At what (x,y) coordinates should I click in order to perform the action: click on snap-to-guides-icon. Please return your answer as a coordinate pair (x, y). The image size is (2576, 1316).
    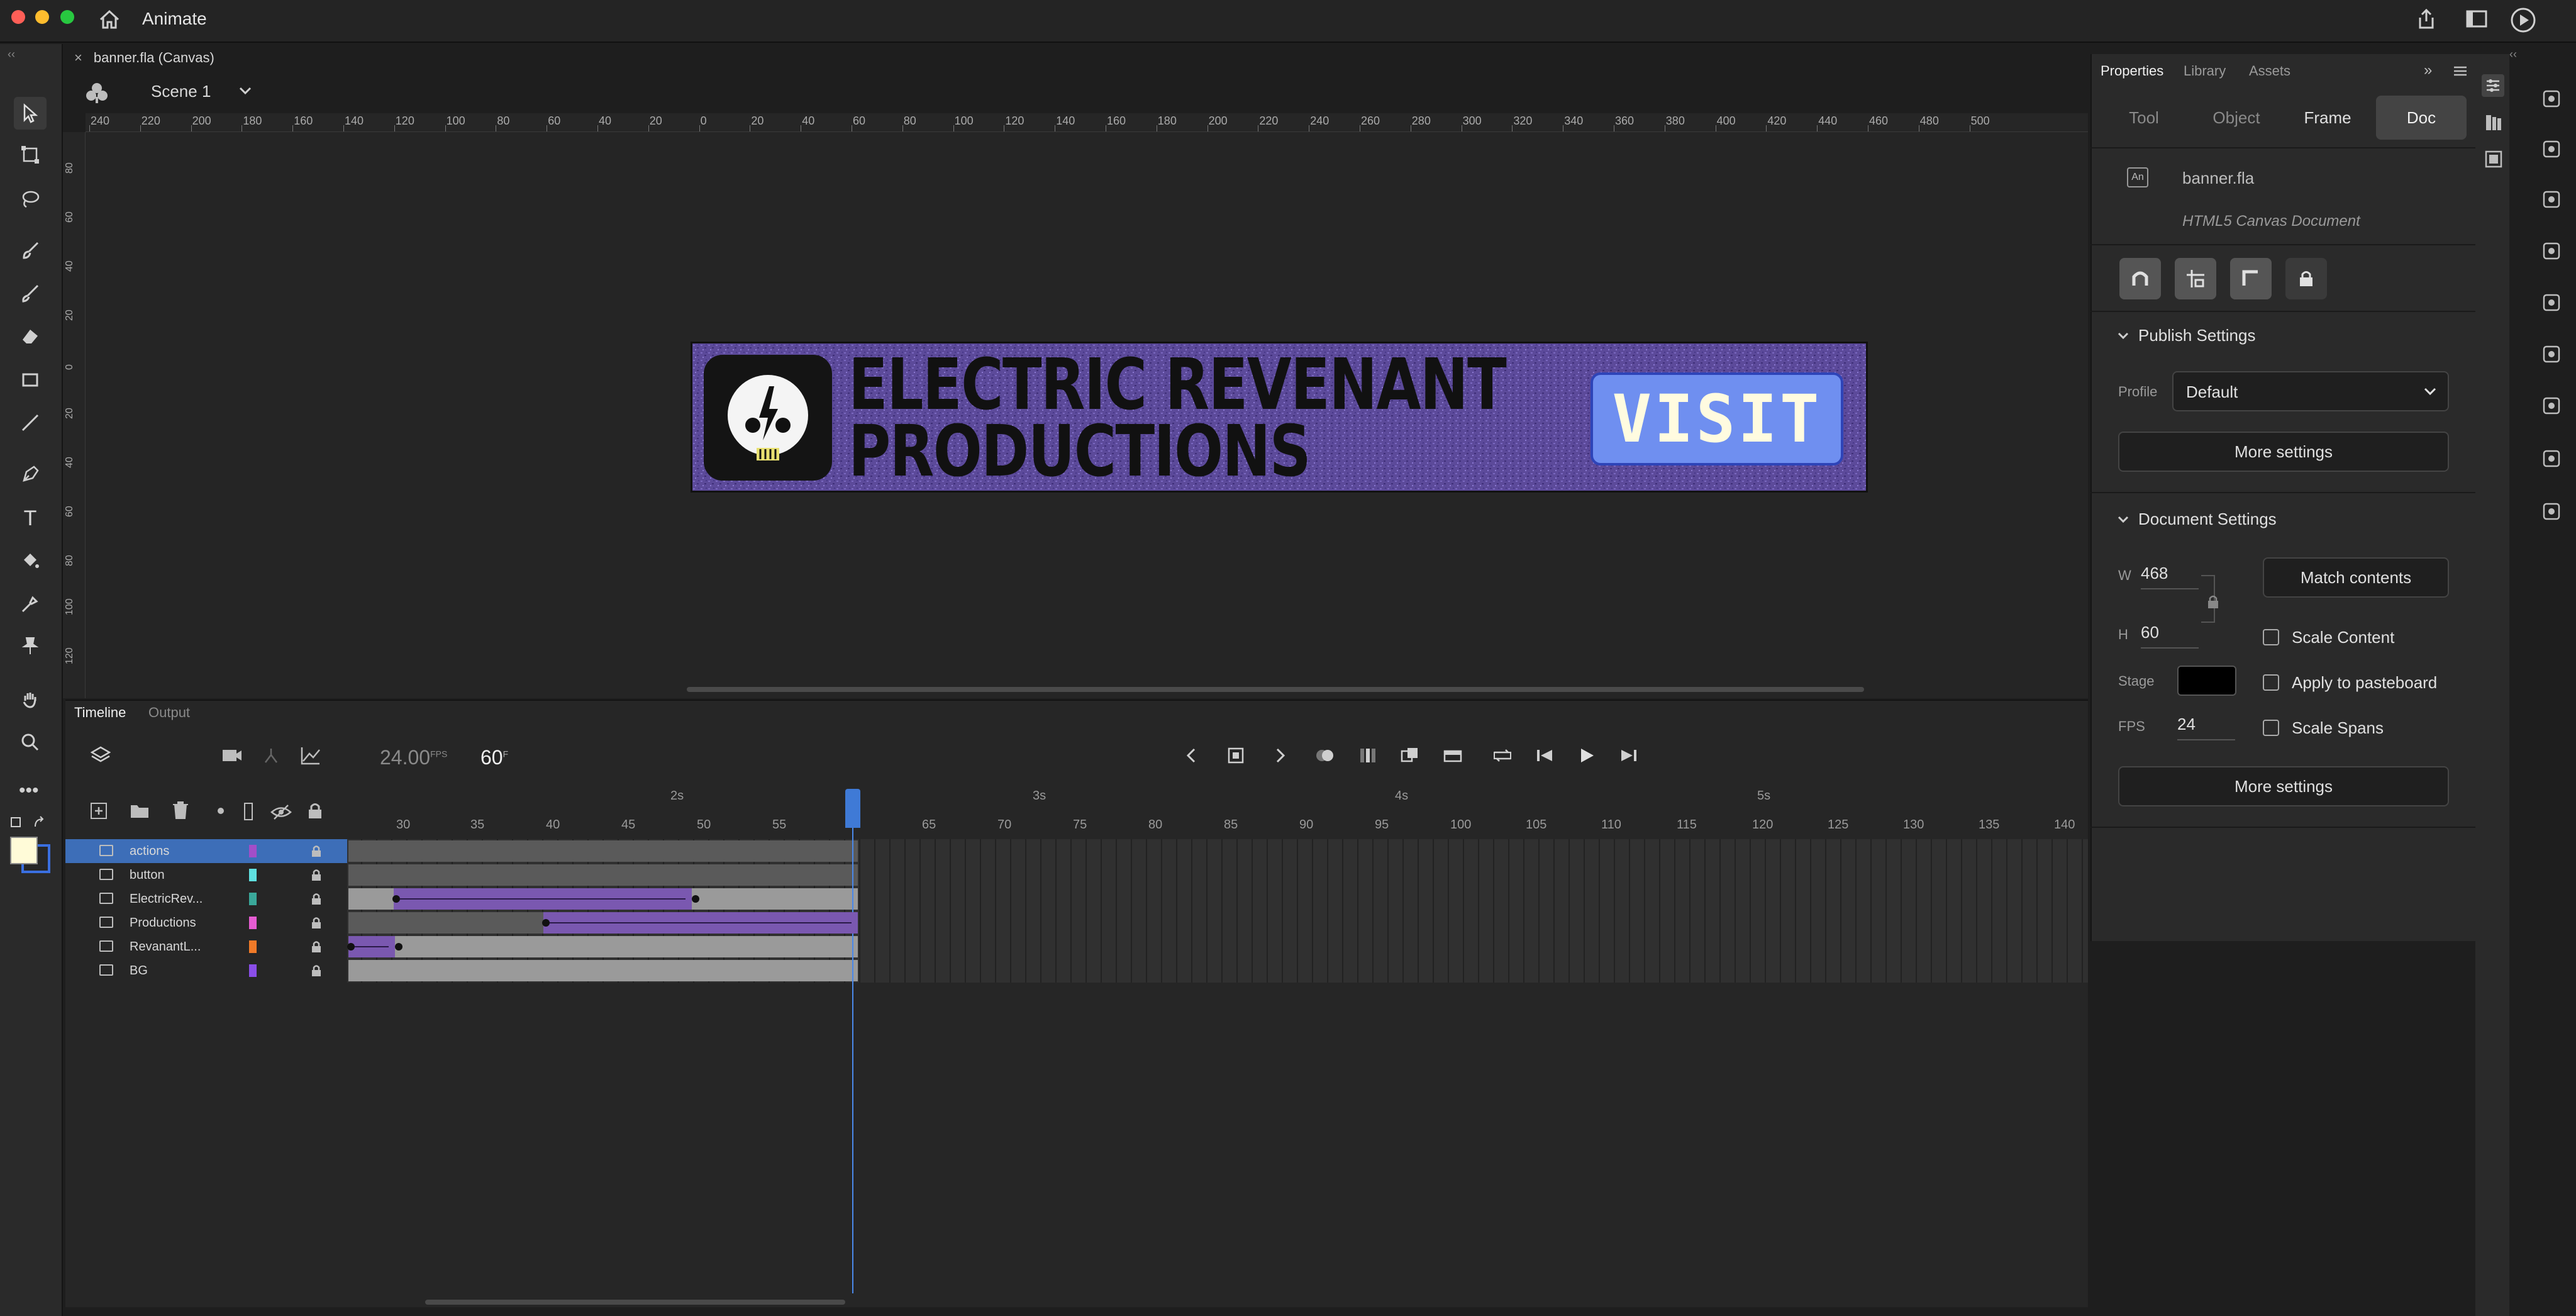
    Looking at the image, I should click on (2195, 278).